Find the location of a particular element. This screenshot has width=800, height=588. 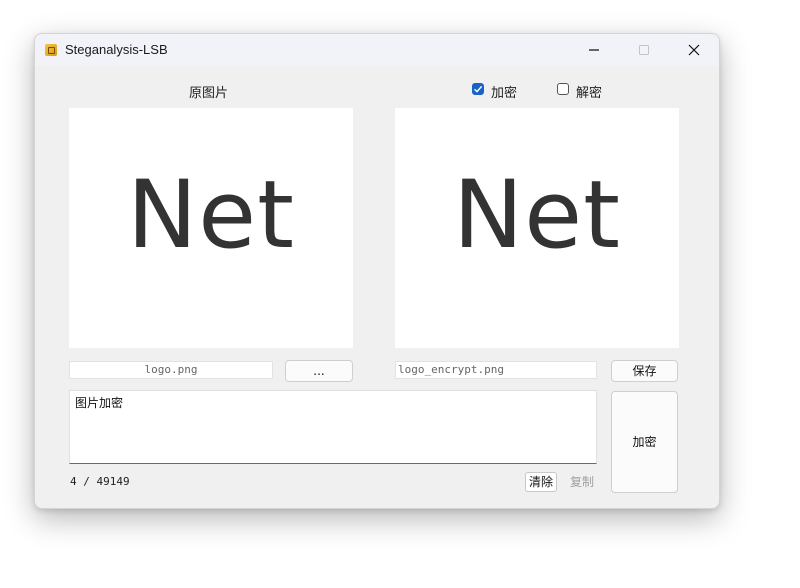

decrypt-checkbox: 解密 is located at coordinates (587, 91).